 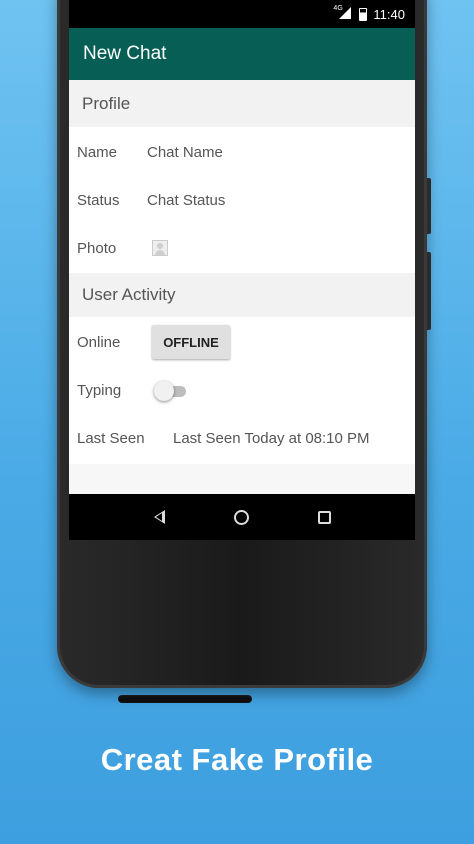 I want to click on volume-button, so click(x=429, y=206).